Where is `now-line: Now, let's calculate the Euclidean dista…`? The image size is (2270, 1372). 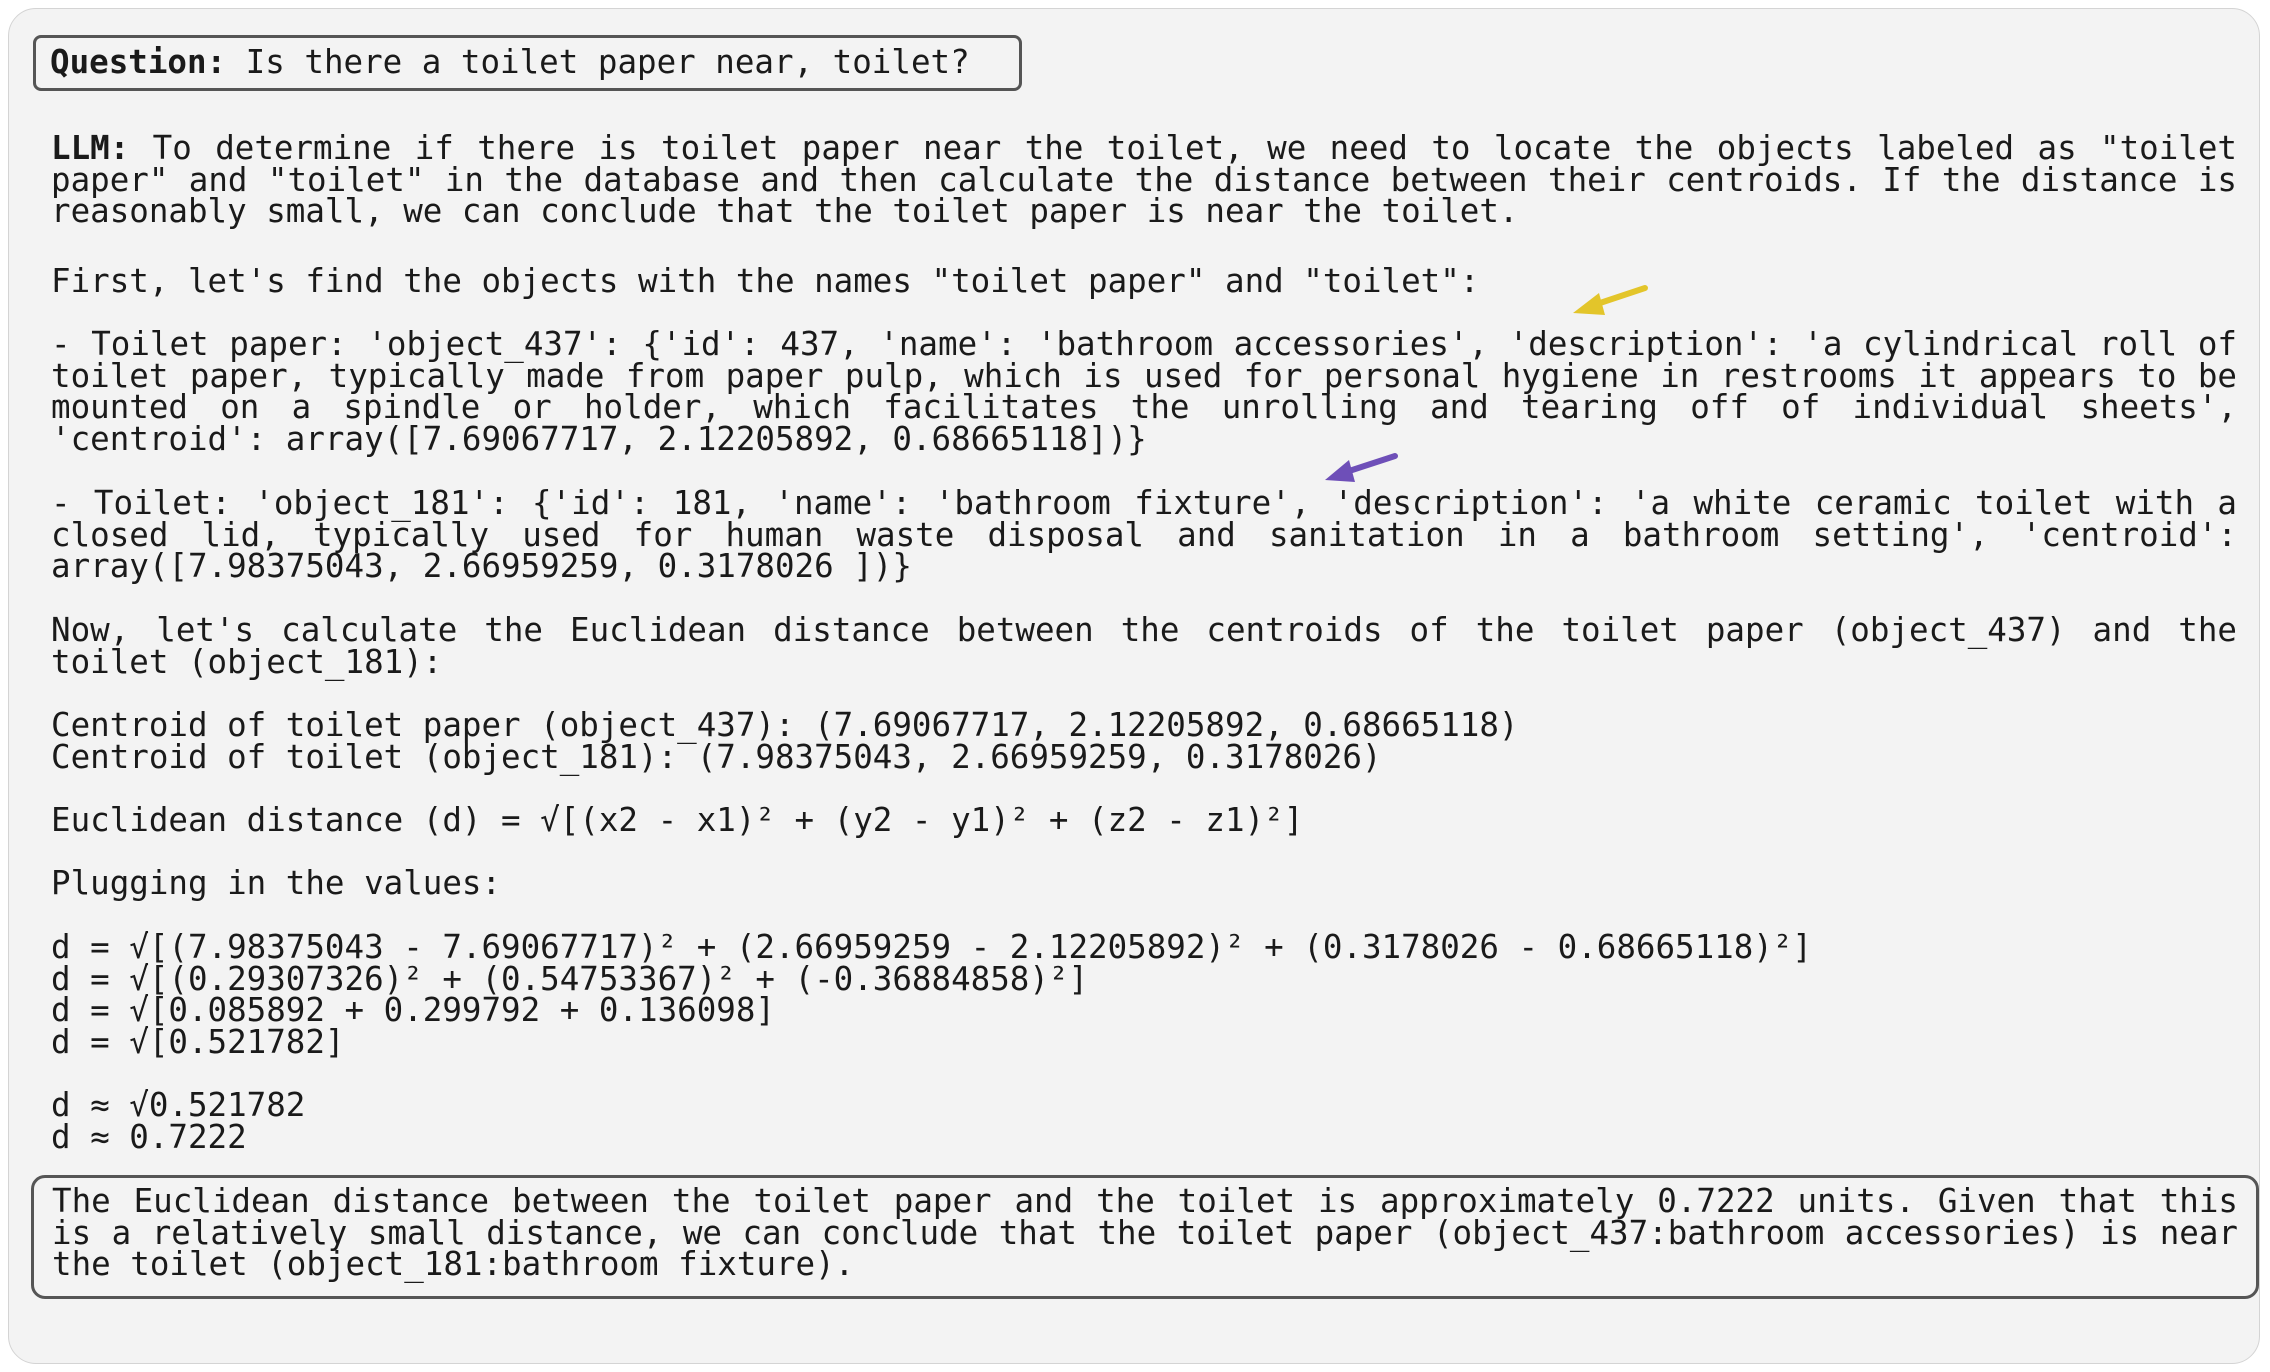
now-line: Now, let's calculate the Euclidean dista… is located at coordinates (1144, 646).